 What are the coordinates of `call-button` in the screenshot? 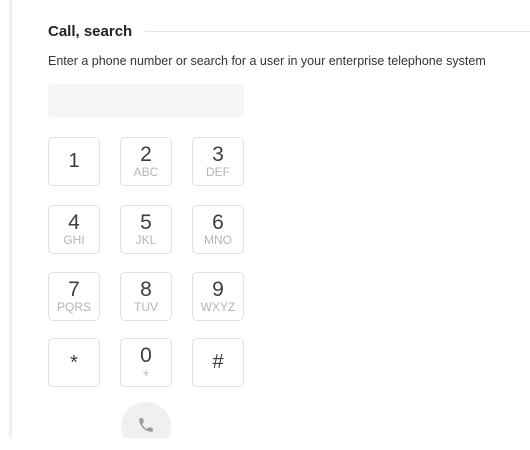 It's located at (146, 420).